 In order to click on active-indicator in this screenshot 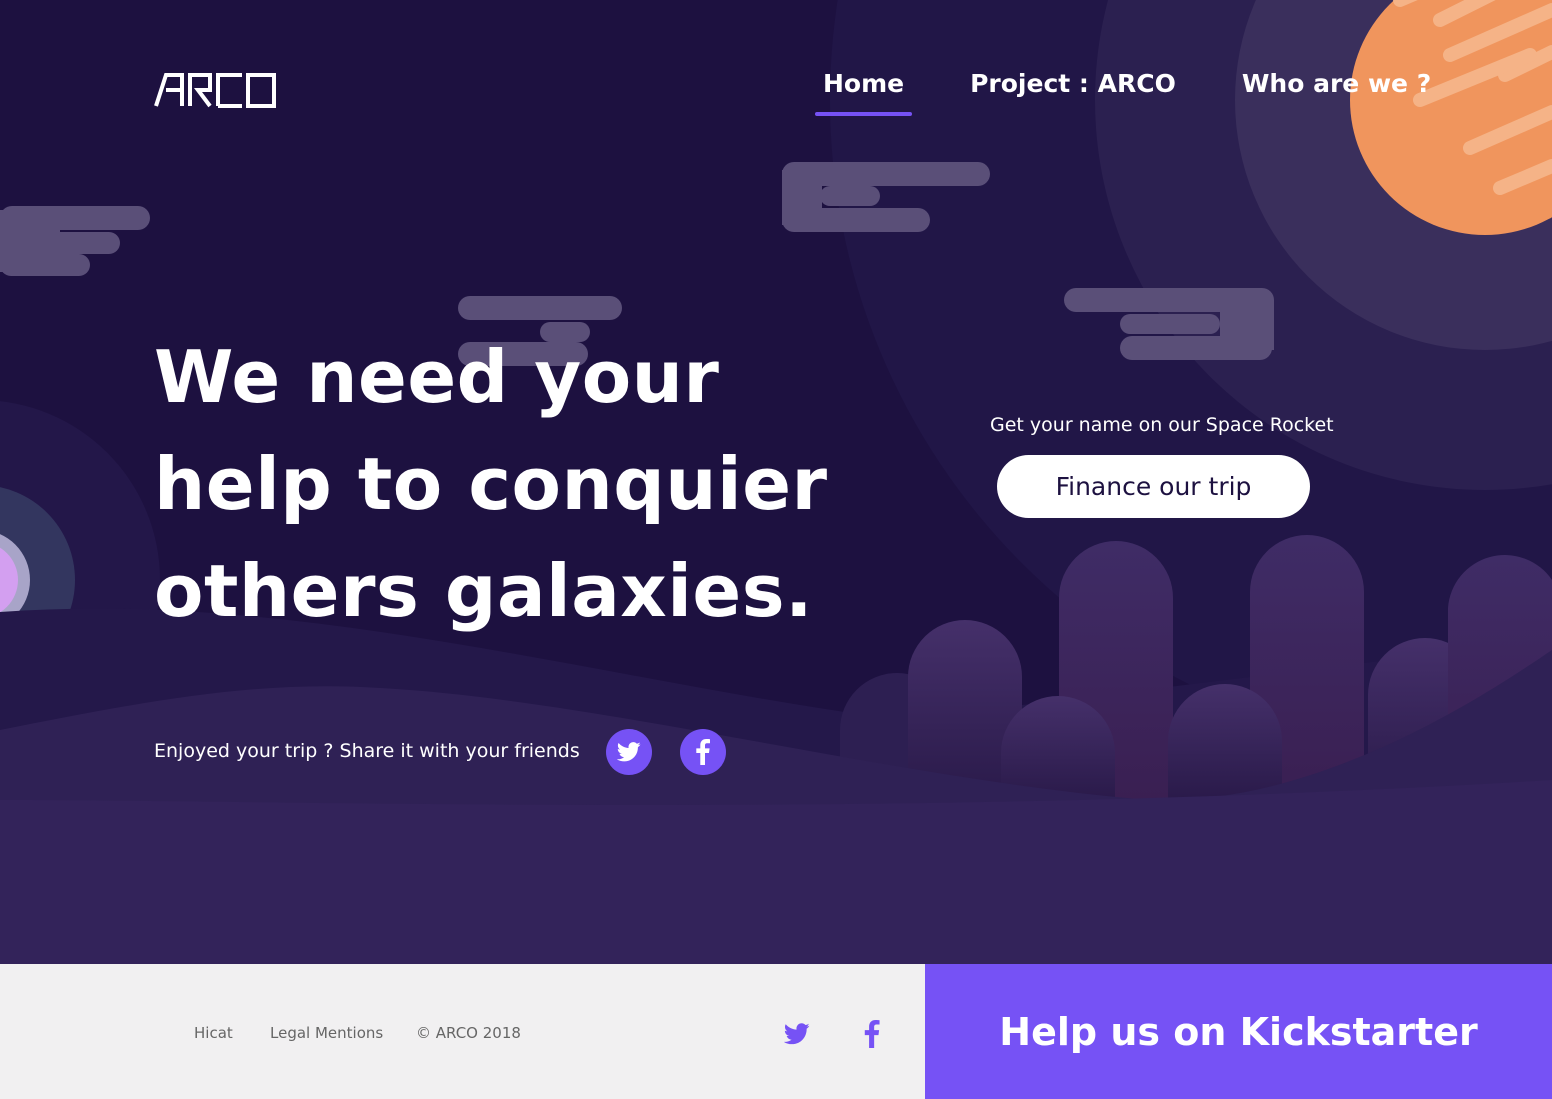, I will do `click(864, 114)`.